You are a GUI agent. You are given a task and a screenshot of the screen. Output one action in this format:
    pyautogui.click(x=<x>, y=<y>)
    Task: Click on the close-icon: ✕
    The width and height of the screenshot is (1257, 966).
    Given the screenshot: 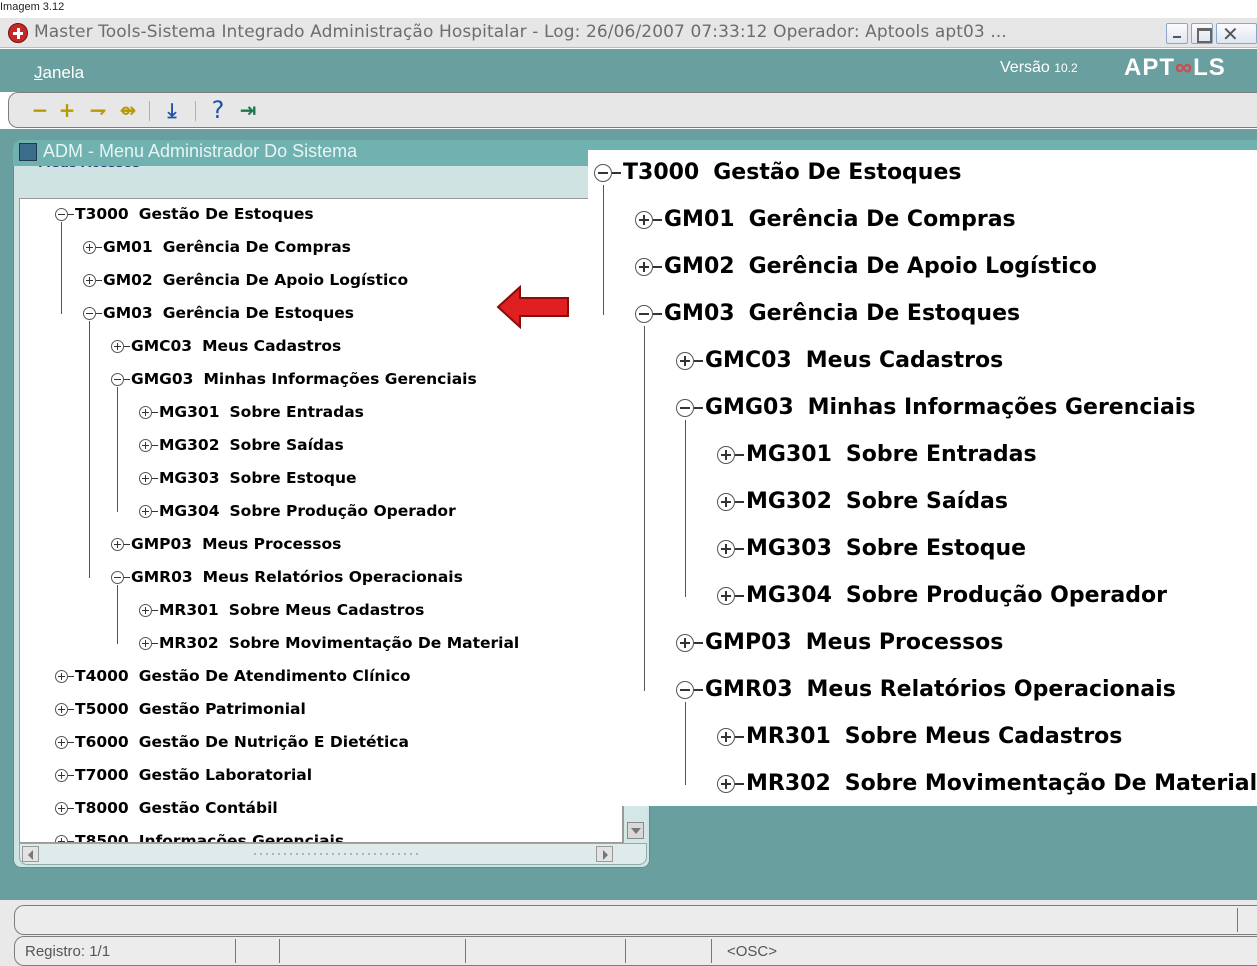 What is the action you would take?
    pyautogui.click(x=1230, y=34)
    